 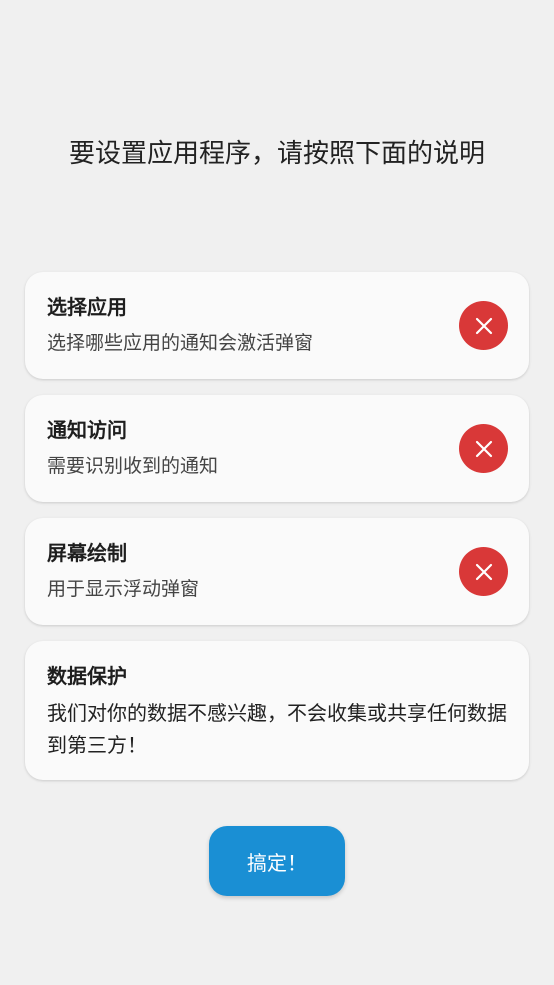 I want to click on permission-description: 需要识别收到的通知, so click(x=133, y=466).